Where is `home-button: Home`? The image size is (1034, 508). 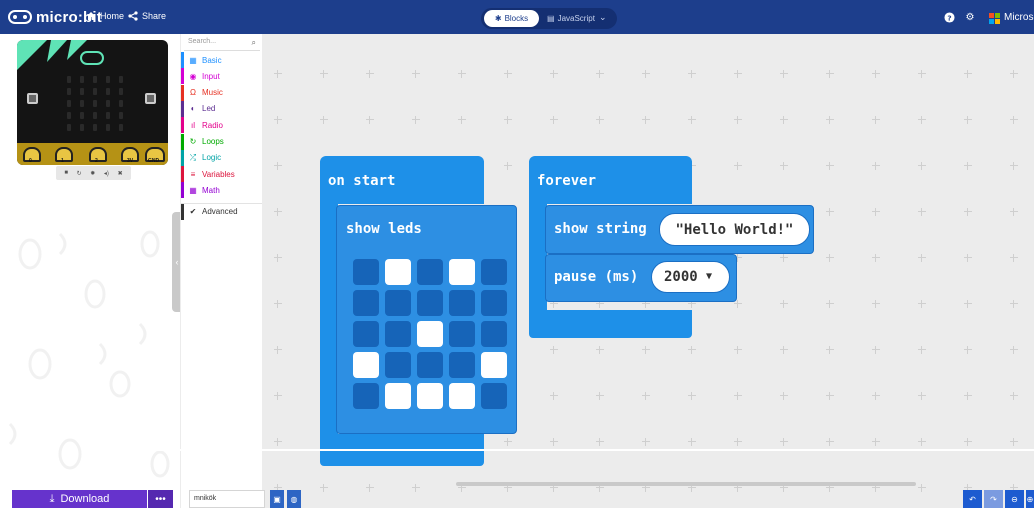 home-button: Home is located at coordinates (105, 16).